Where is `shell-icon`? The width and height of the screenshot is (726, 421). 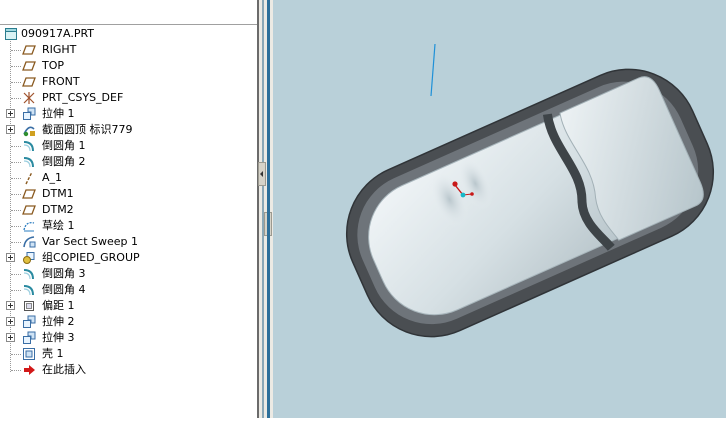 shell-icon is located at coordinates (29, 354).